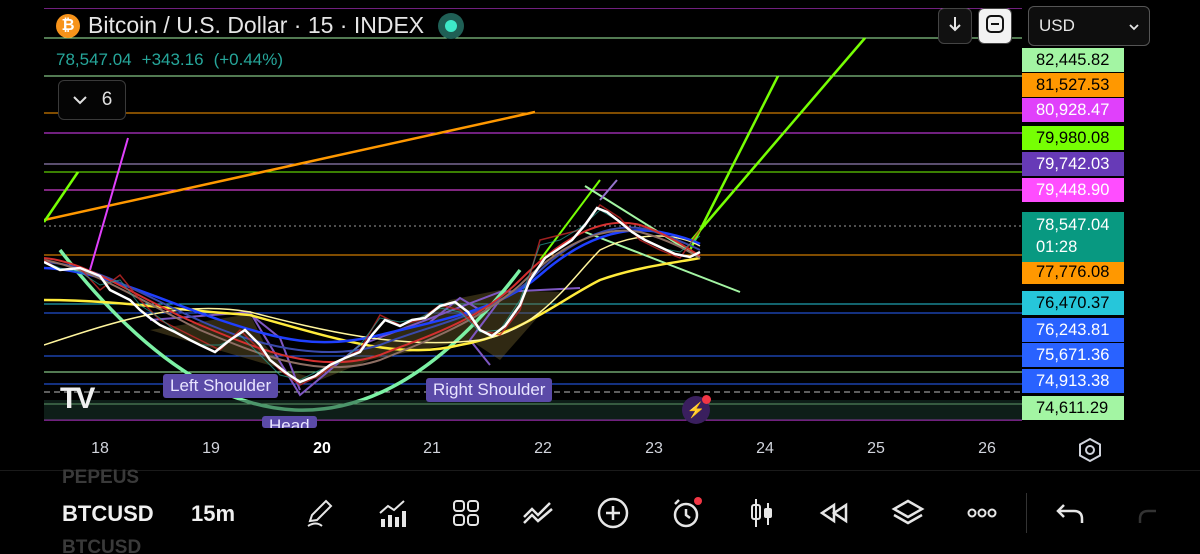 The height and width of the screenshot is (554, 1200). I want to click on symbol-title: Bitcoin / U.S. Dollar · 15 · INDEX, so click(256, 25).